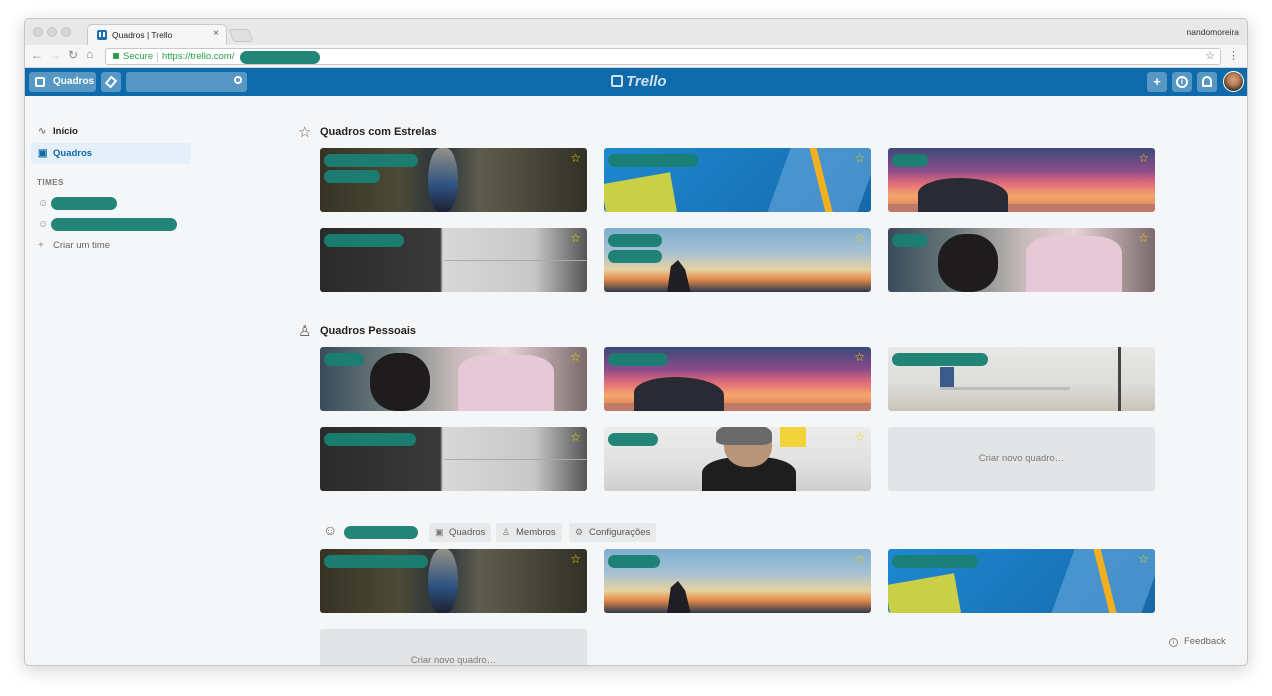  I want to click on redacted-team-name, so click(84, 203).